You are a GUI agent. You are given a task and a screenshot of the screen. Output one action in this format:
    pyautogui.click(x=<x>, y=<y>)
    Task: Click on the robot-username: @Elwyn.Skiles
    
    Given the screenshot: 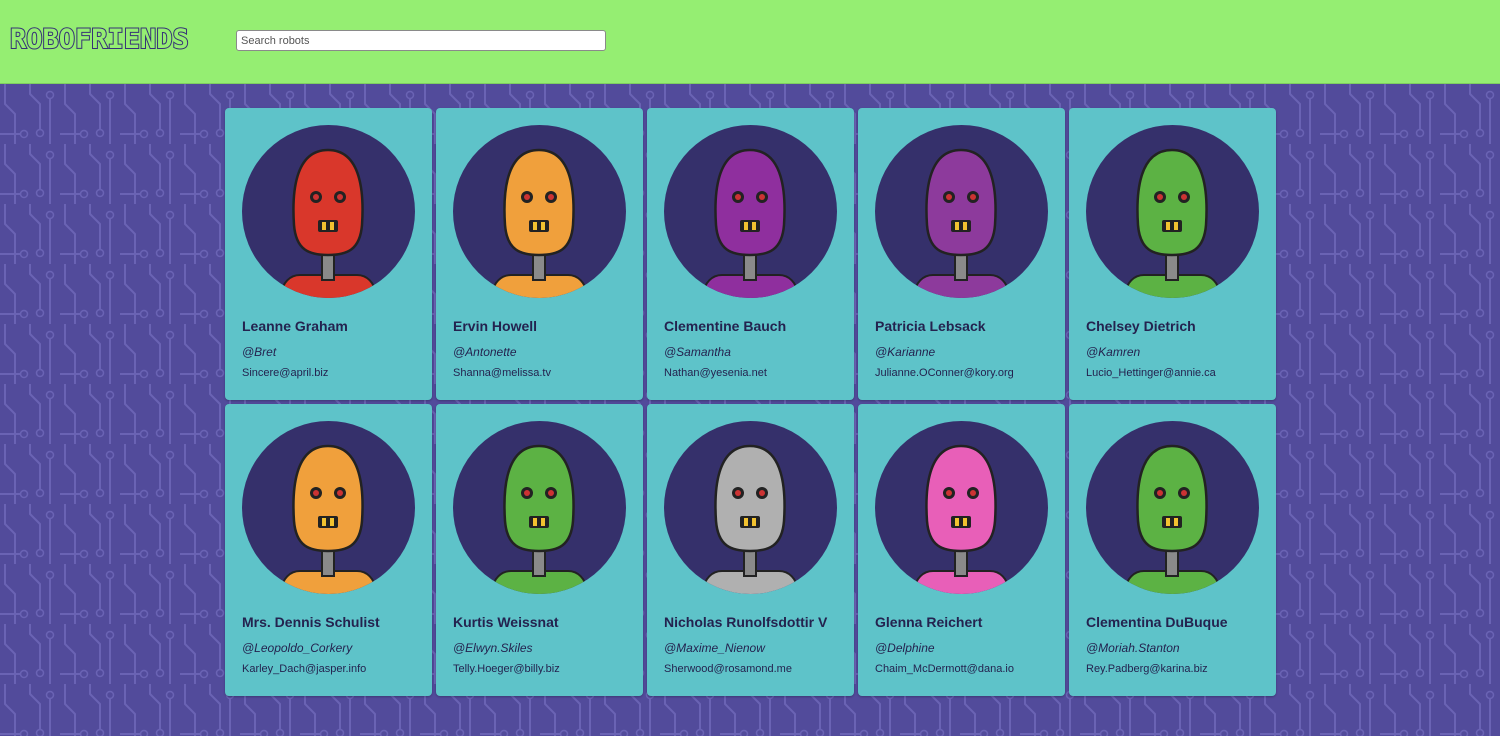 What is the action you would take?
    pyautogui.click(x=493, y=648)
    